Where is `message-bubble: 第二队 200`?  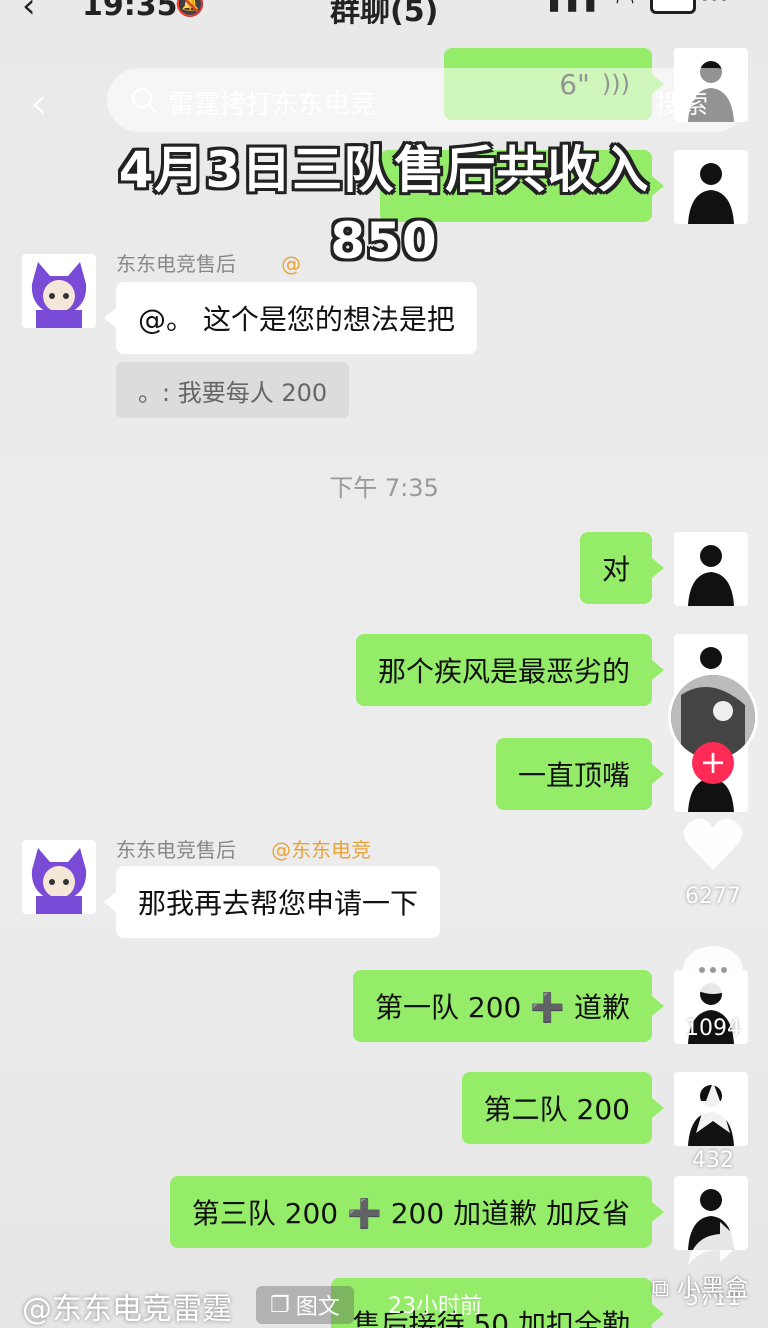 message-bubble: 第二队 200 is located at coordinates (563, 1108).